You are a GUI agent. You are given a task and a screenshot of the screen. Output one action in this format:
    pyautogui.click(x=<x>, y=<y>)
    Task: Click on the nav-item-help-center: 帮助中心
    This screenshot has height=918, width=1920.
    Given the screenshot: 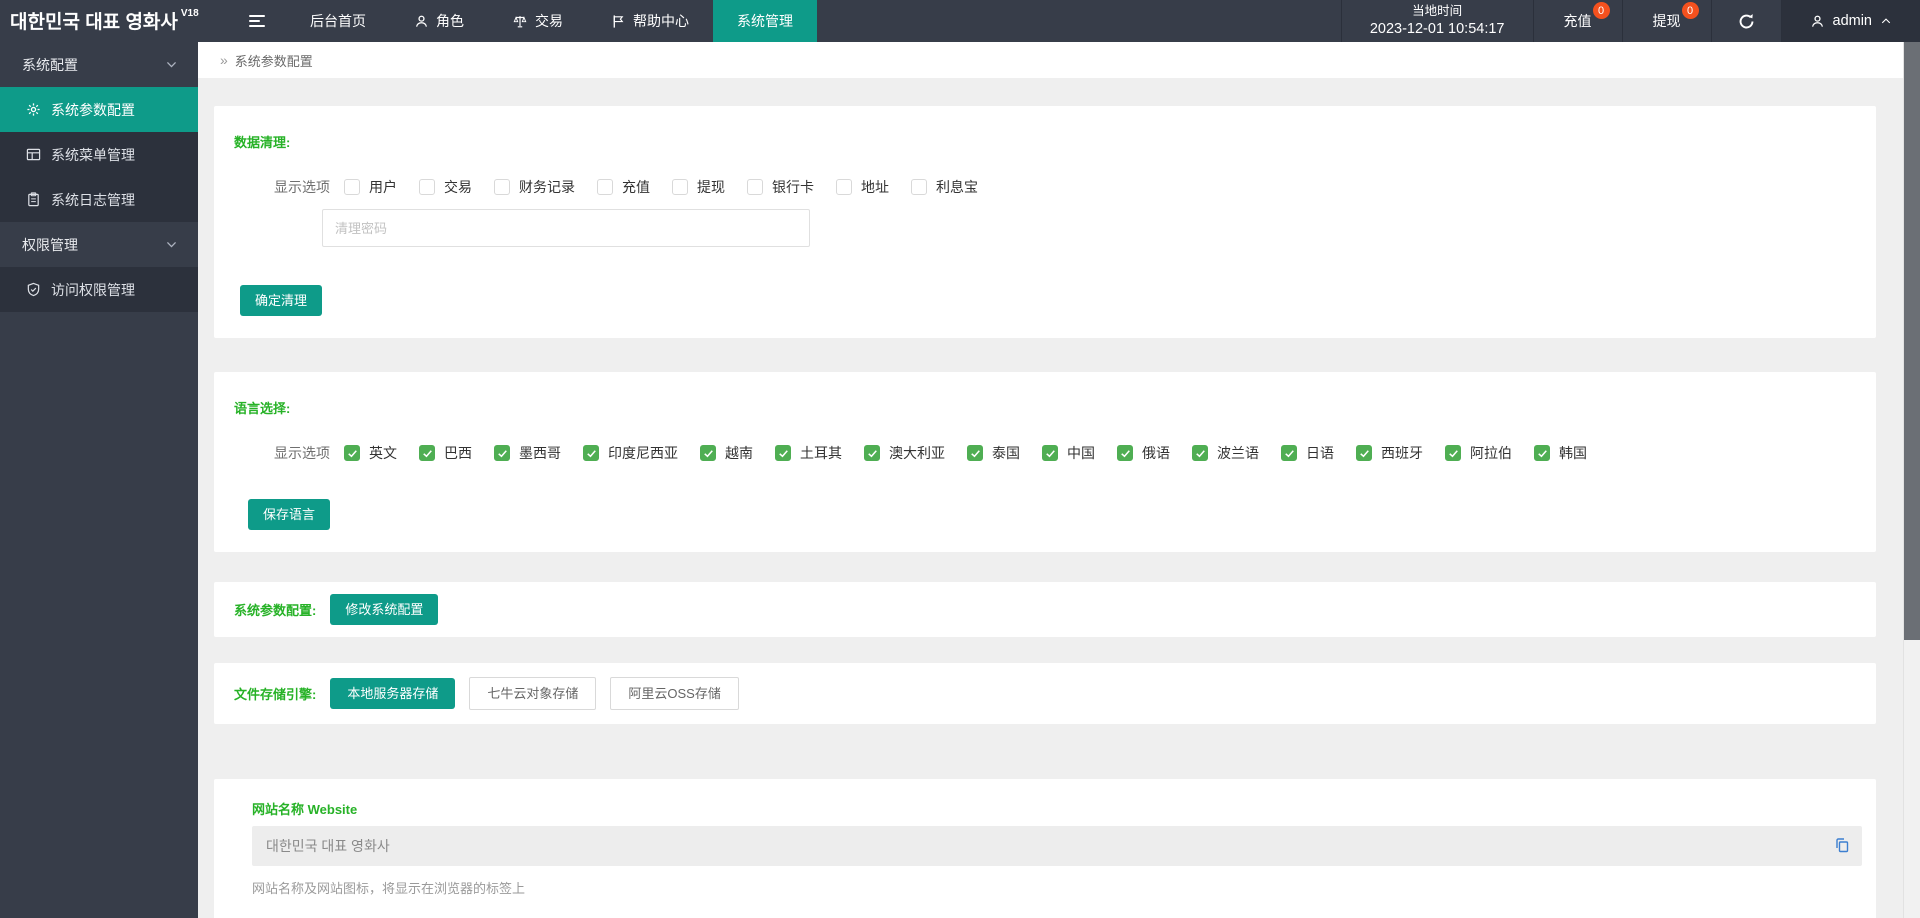 What is the action you would take?
    pyautogui.click(x=650, y=21)
    